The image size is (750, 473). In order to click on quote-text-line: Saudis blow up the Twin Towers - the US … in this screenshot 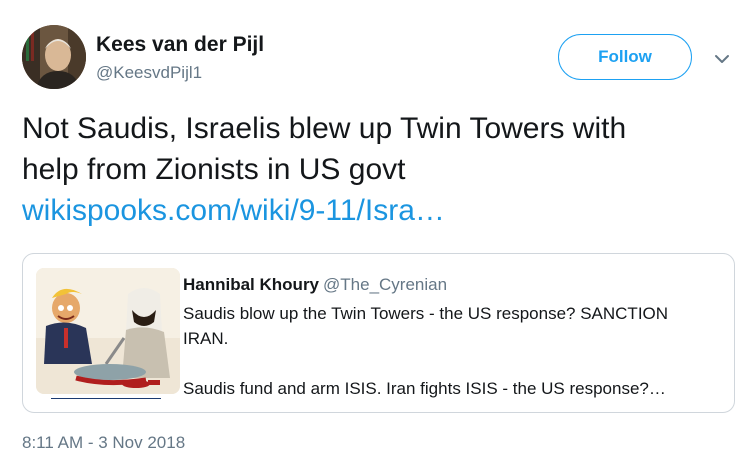, I will do `click(426, 313)`.